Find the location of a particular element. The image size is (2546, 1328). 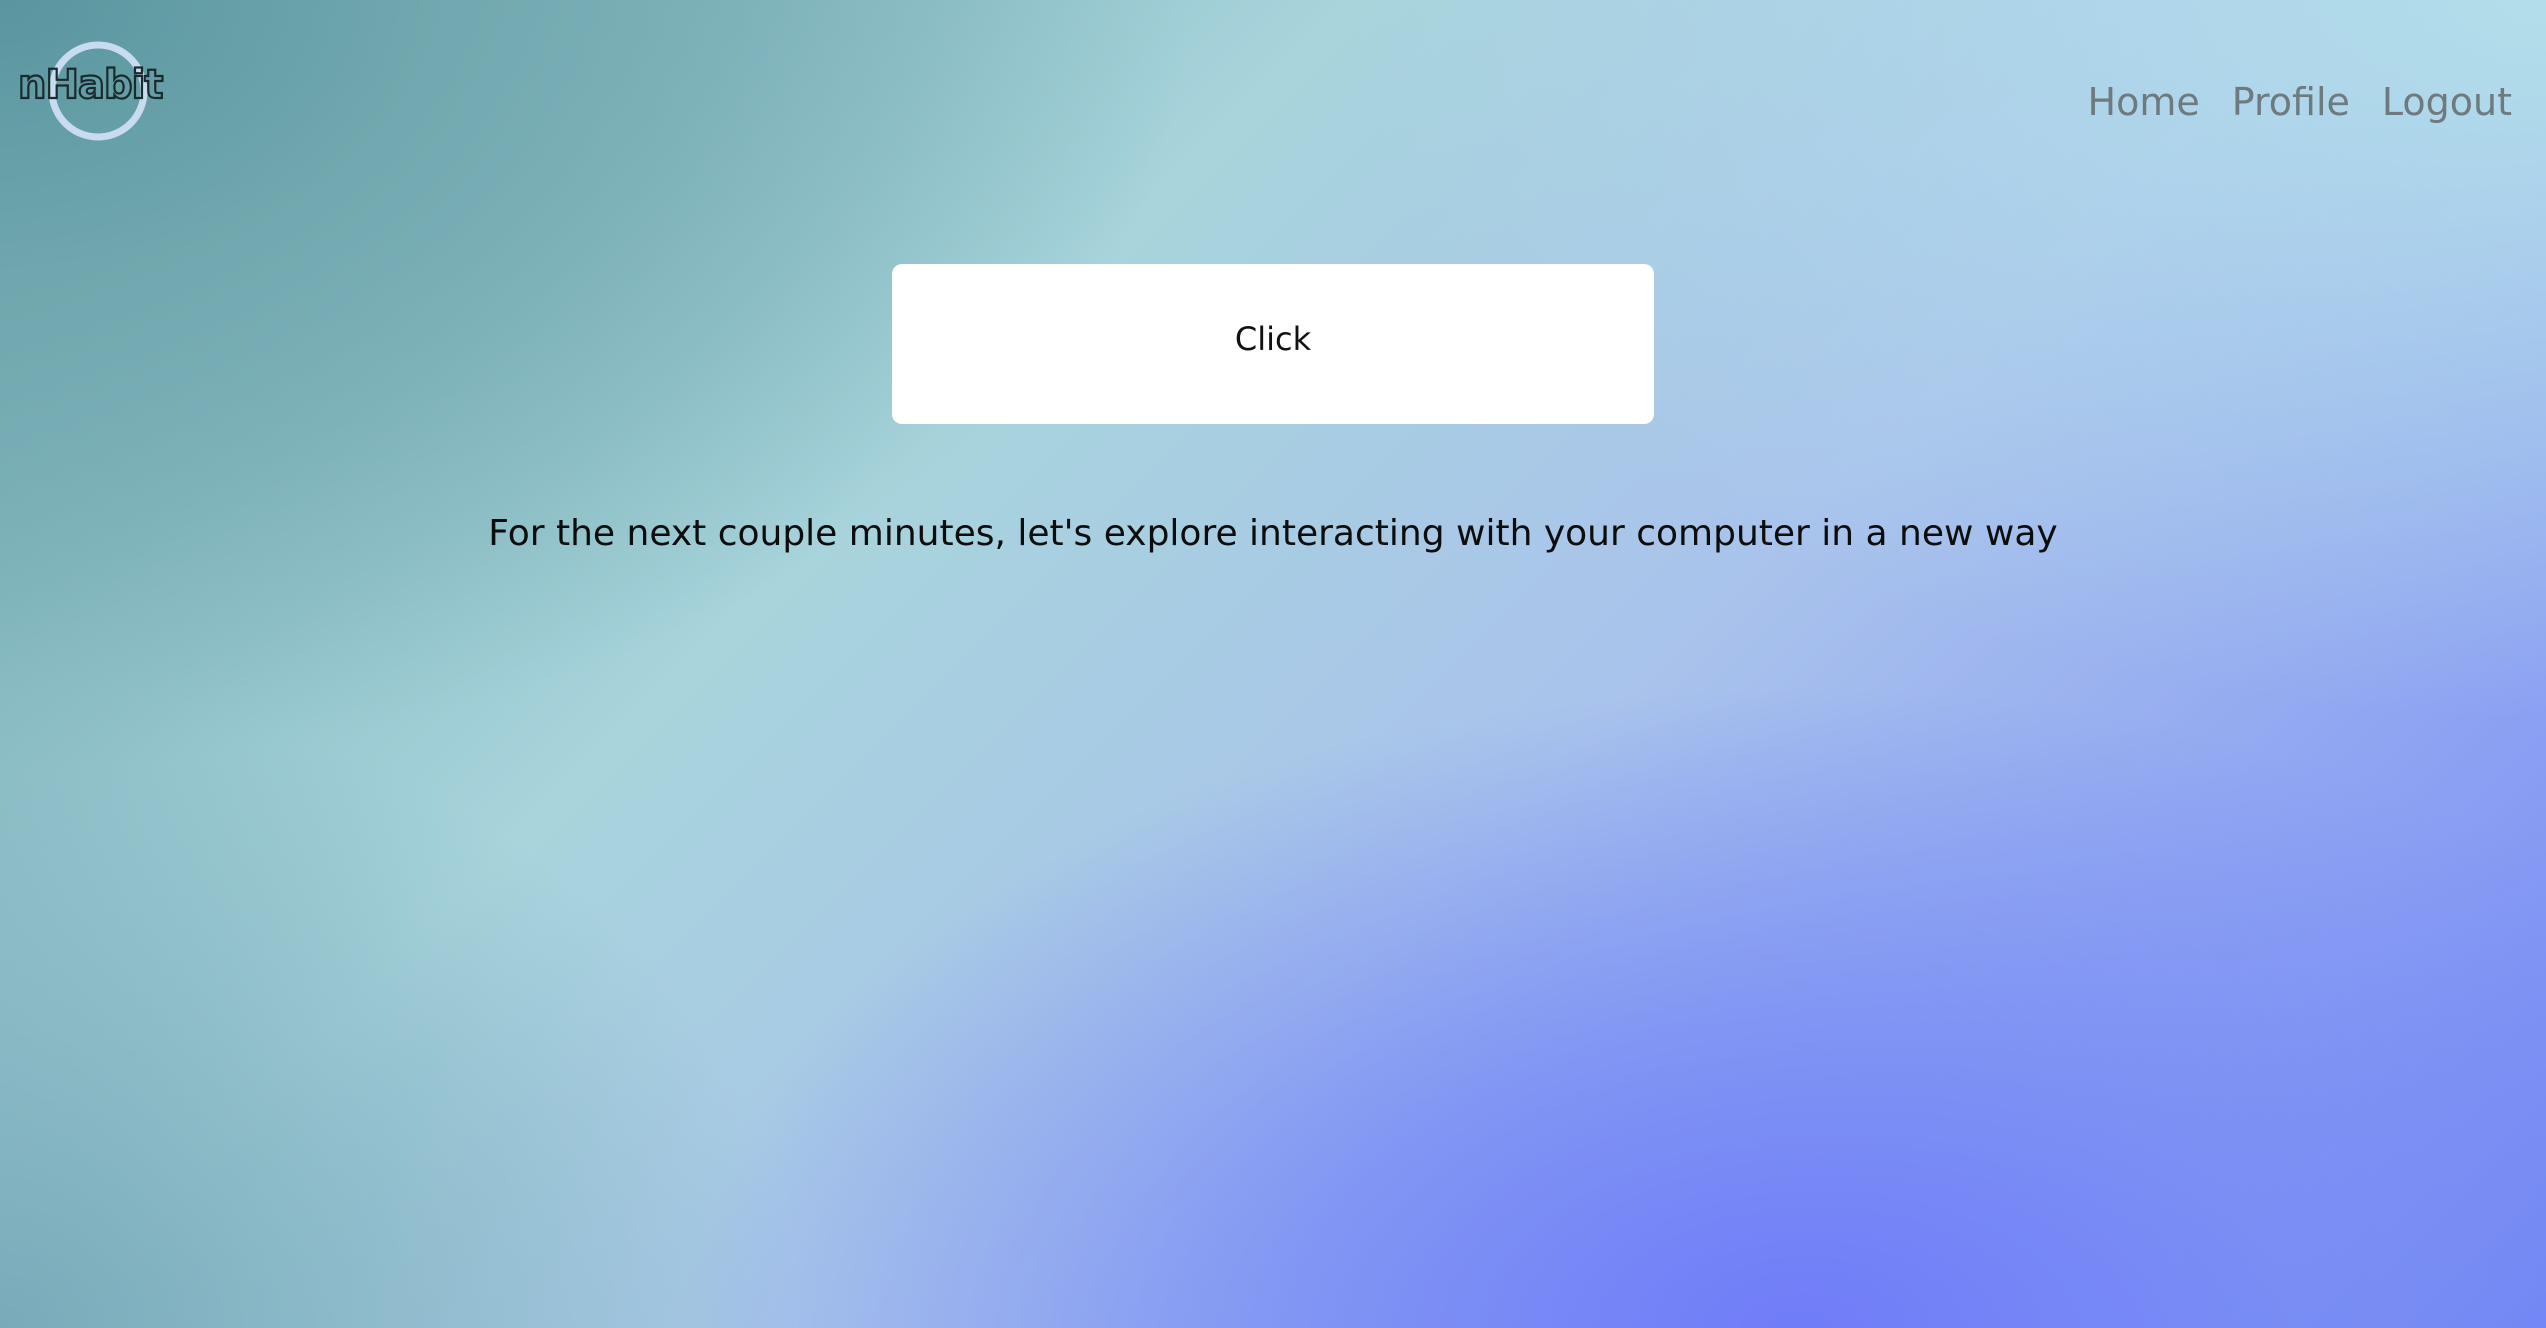

click-button: Click is located at coordinates (1273, 344).